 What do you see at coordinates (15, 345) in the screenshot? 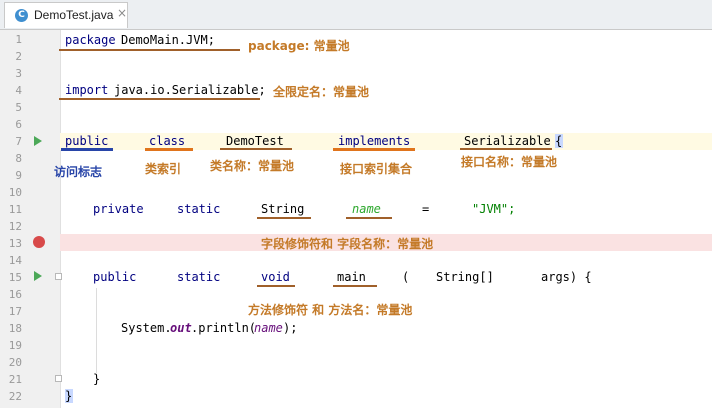
I see `line-number: 19` at bounding box center [15, 345].